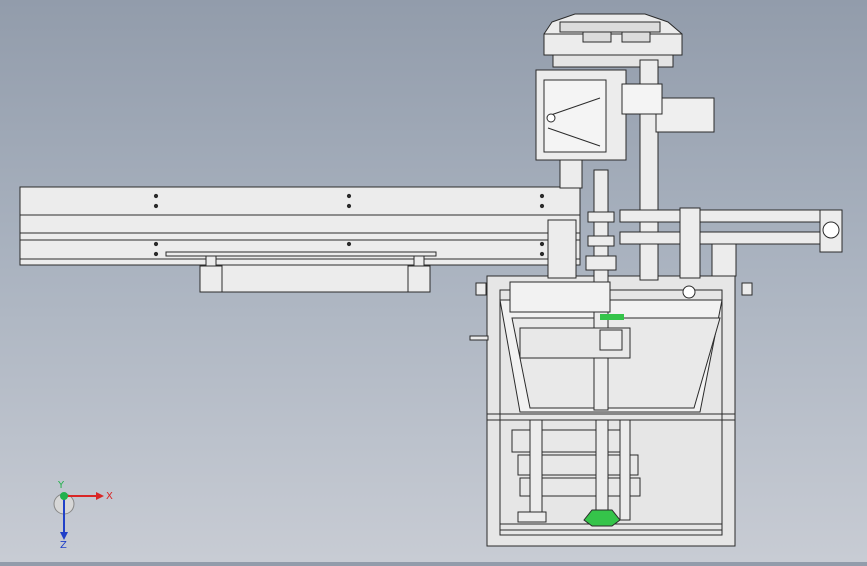  What do you see at coordinates (64, 496) in the screenshot?
I see `y-axis-dot` at bounding box center [64, 496].